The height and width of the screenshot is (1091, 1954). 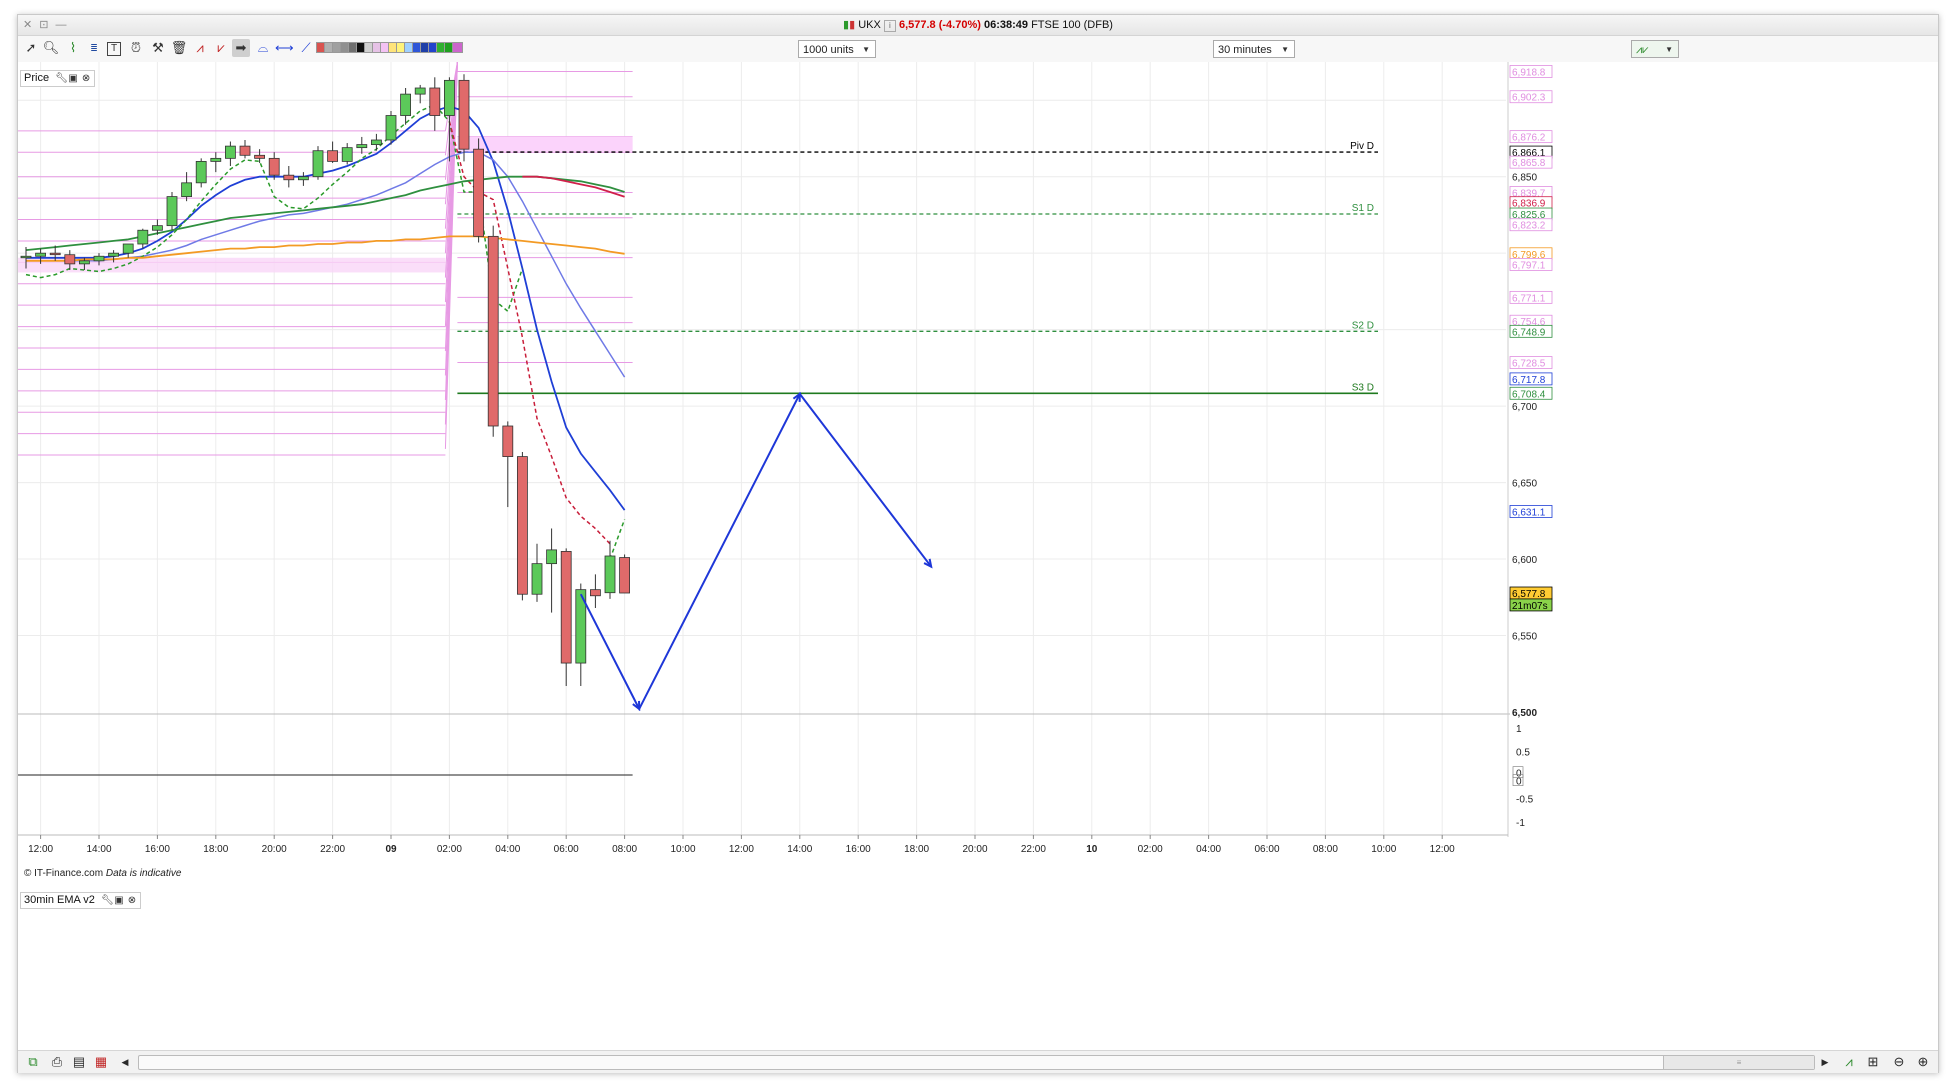 What do you see at coordinates (507, 849) in the screenshot?
I see `x-tick-label: 04:00` at bounding box center [507, 849].